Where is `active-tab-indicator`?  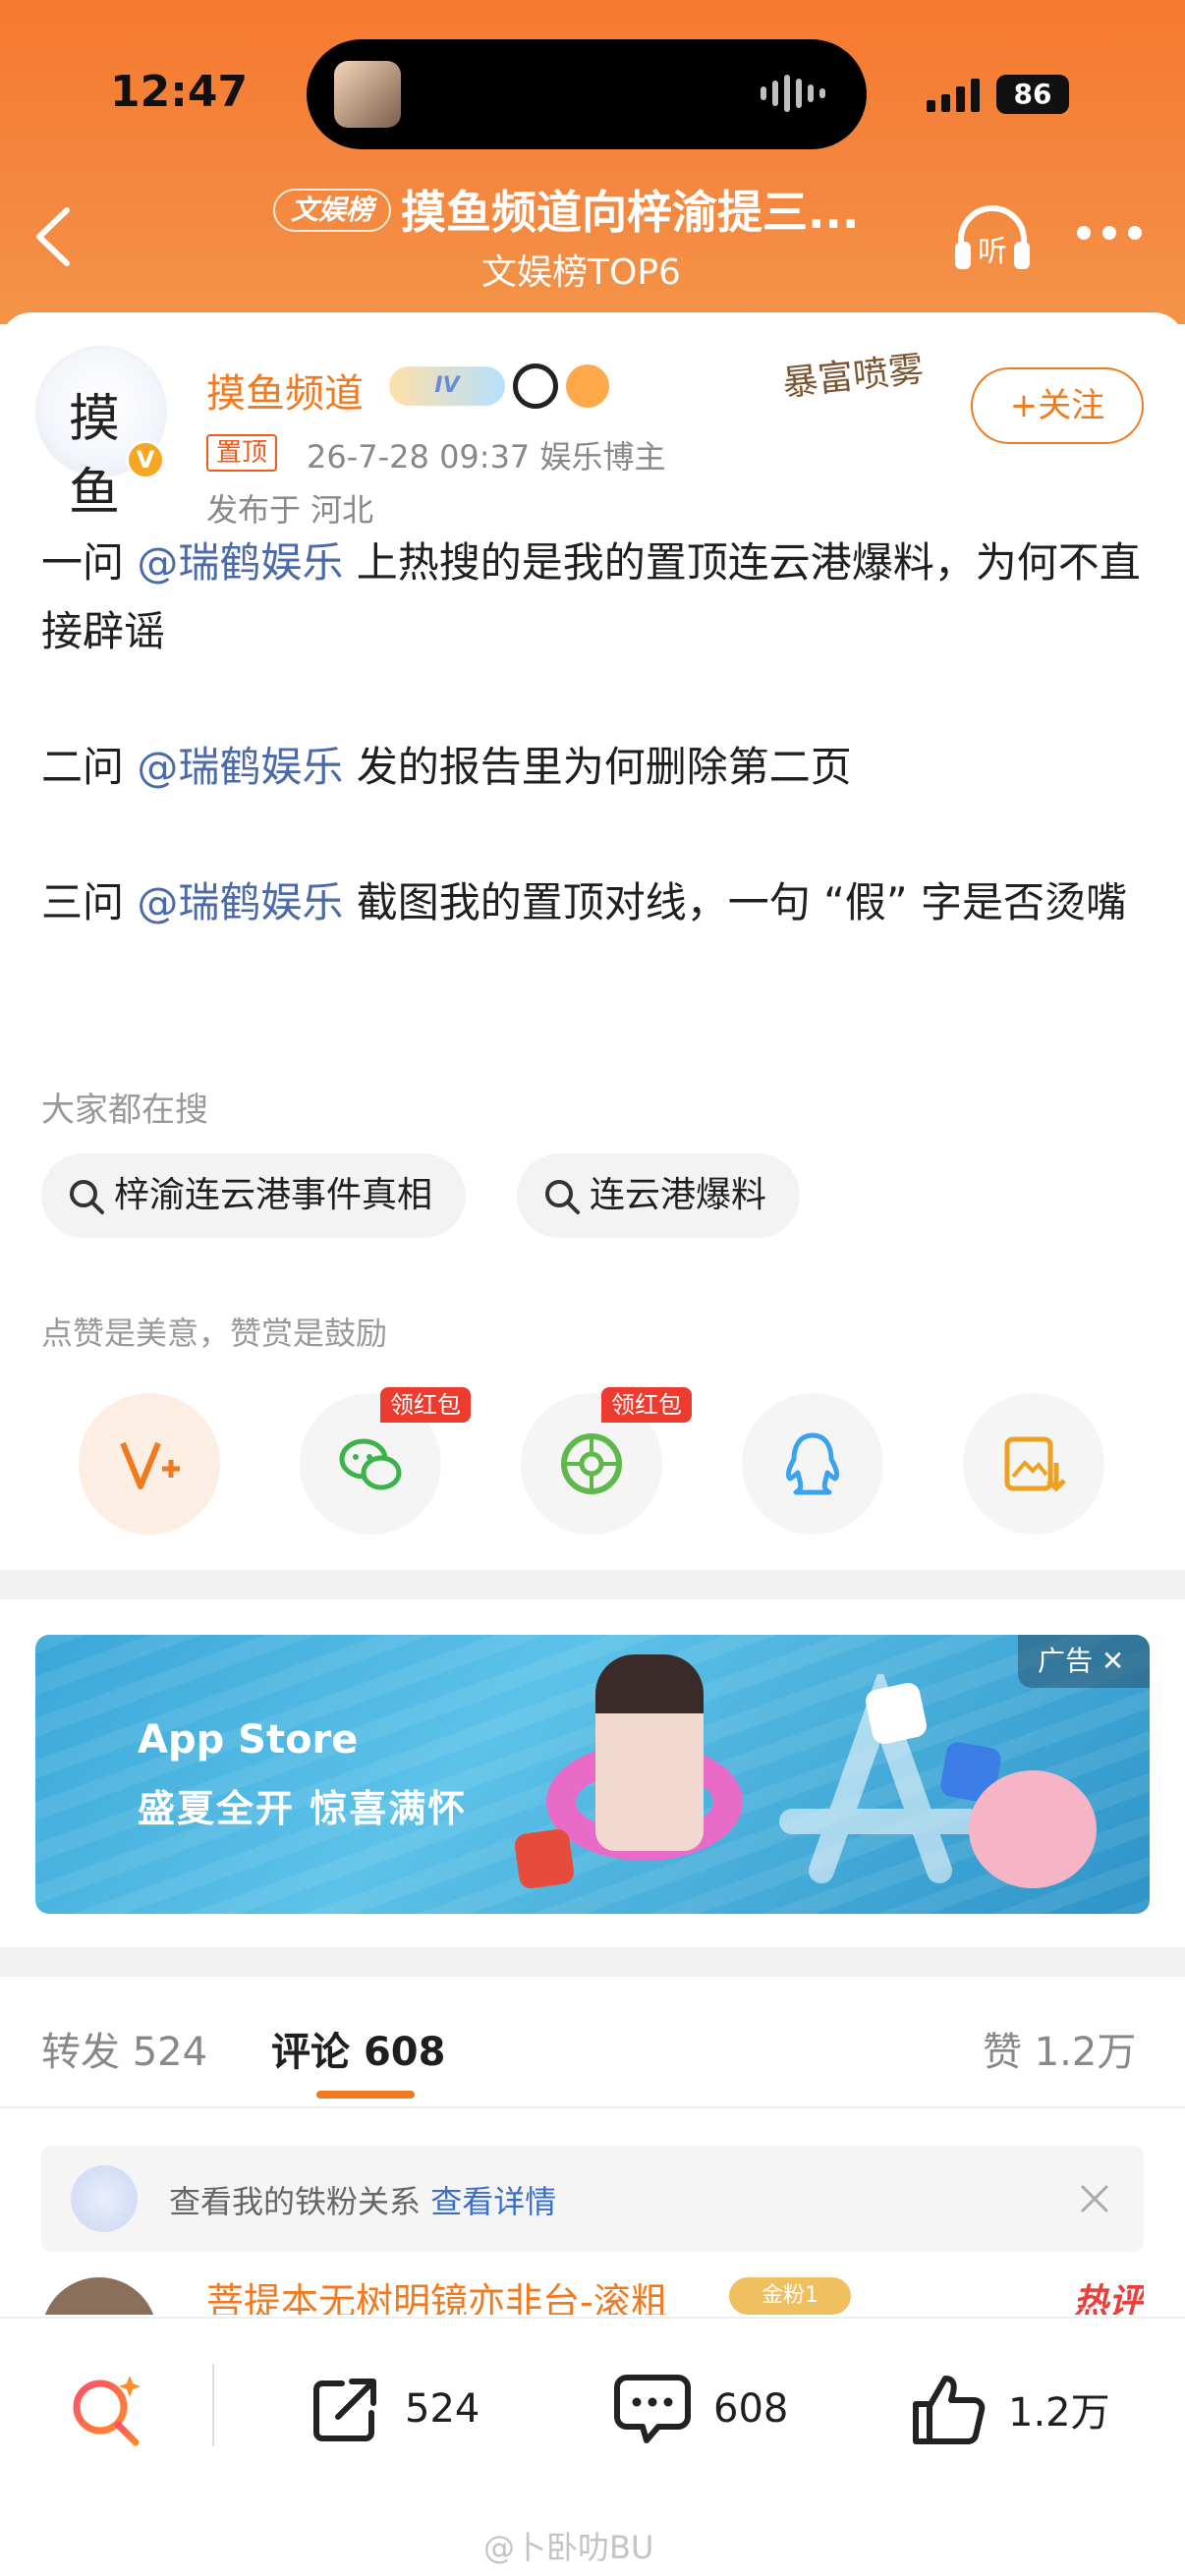
active-tab-indicator is located at coordinates (366, 2095).